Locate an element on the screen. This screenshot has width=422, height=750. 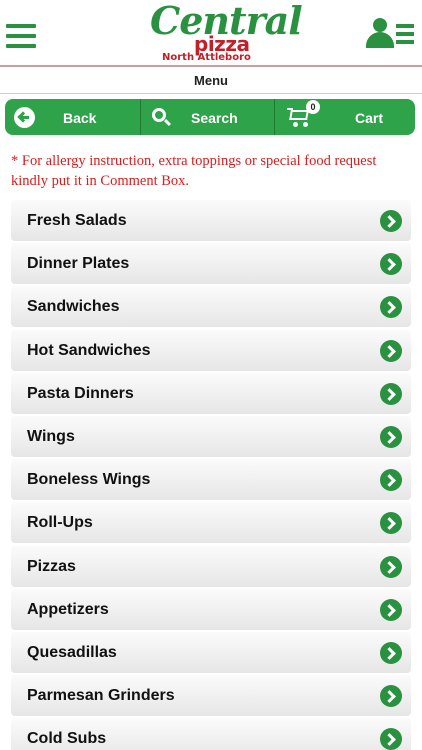
category-label: Pasta Dinners is located at coordinates (80, 393).